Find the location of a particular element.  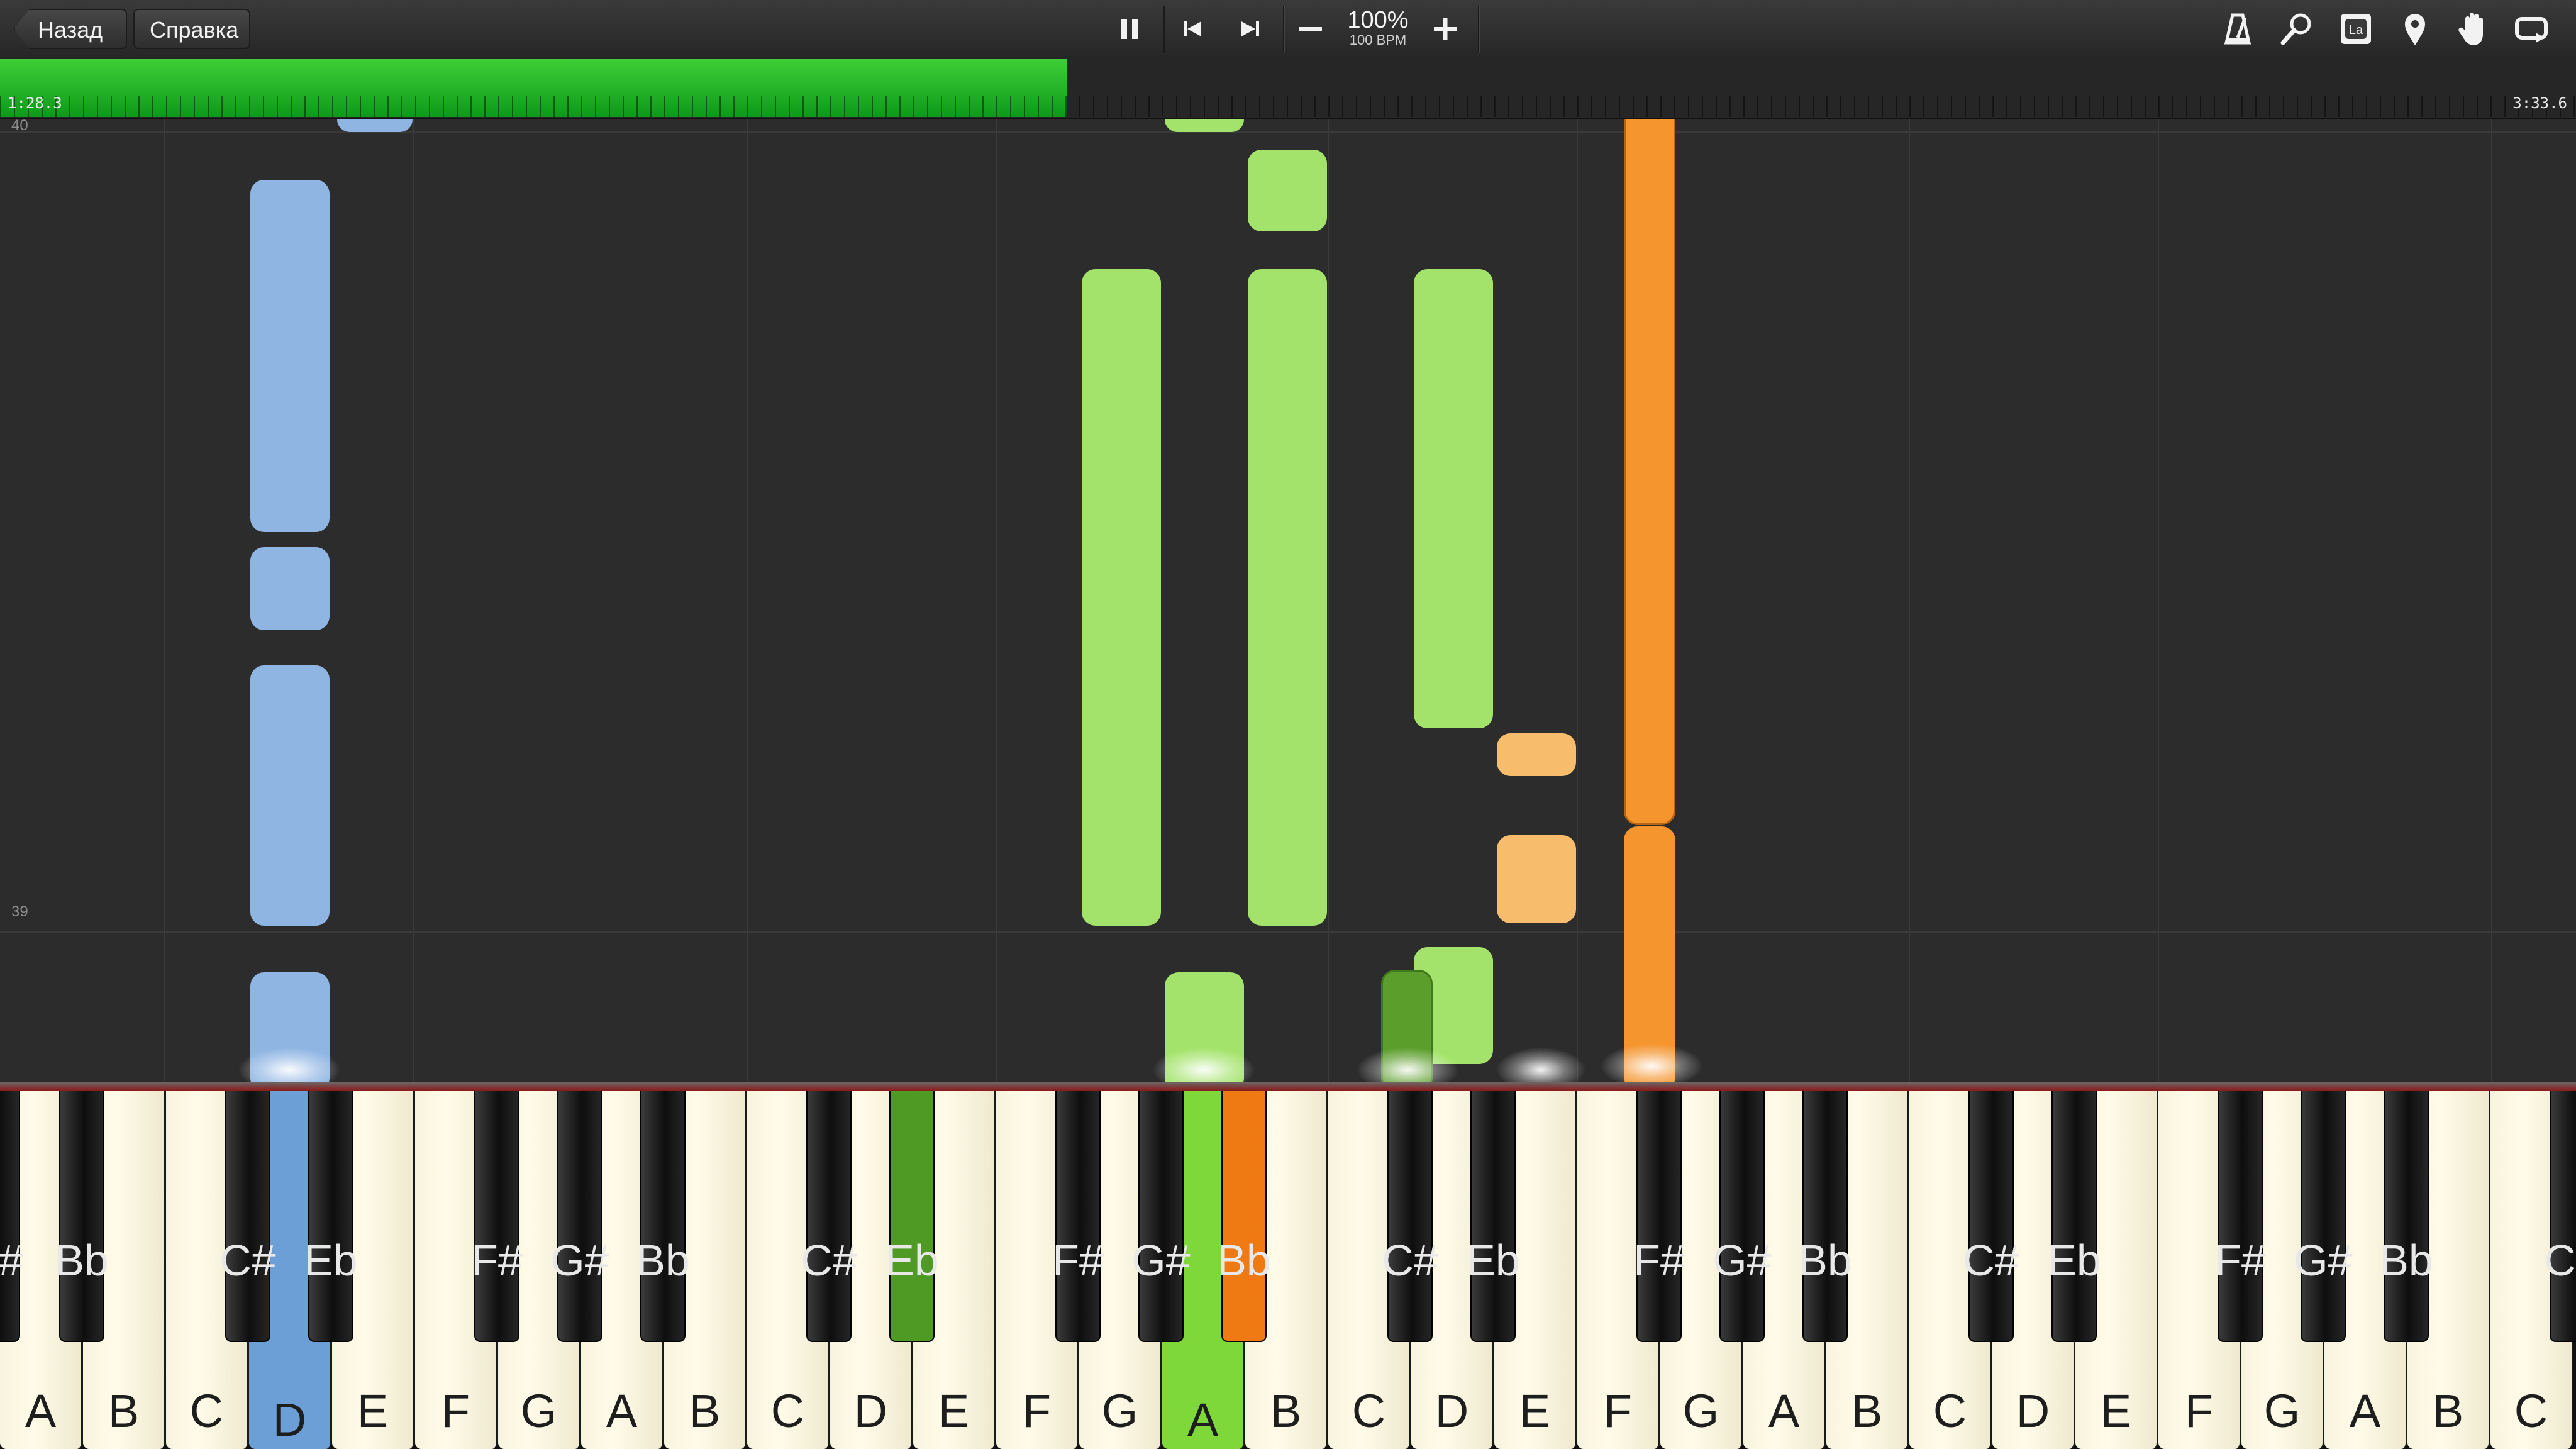

tempo-bpm: 100 BPM is located at coordinates (1378, 40).